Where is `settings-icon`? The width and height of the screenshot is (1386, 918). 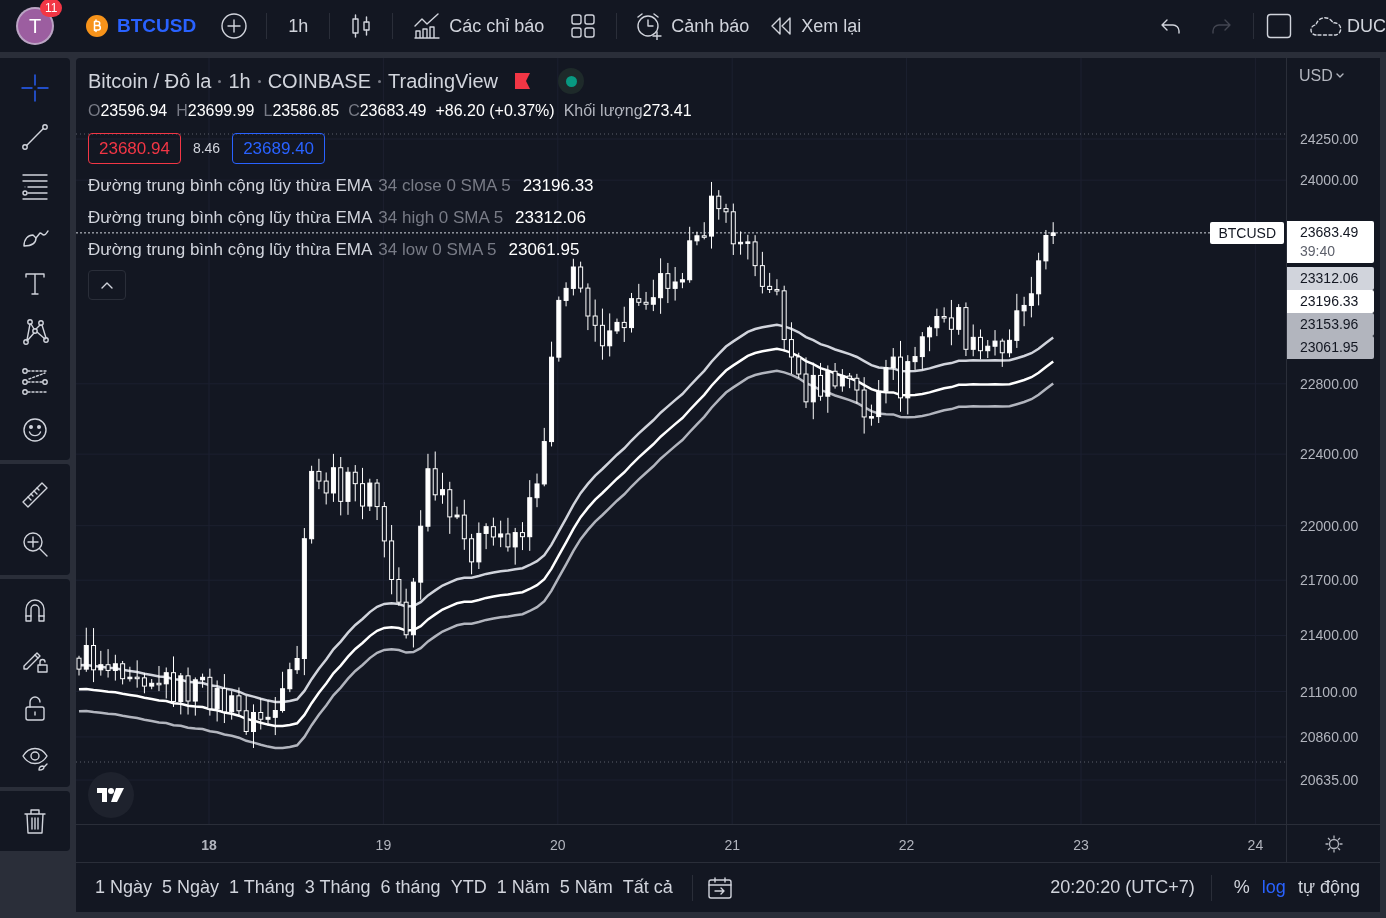
settings-icon is located at coordinates (1333, 843).